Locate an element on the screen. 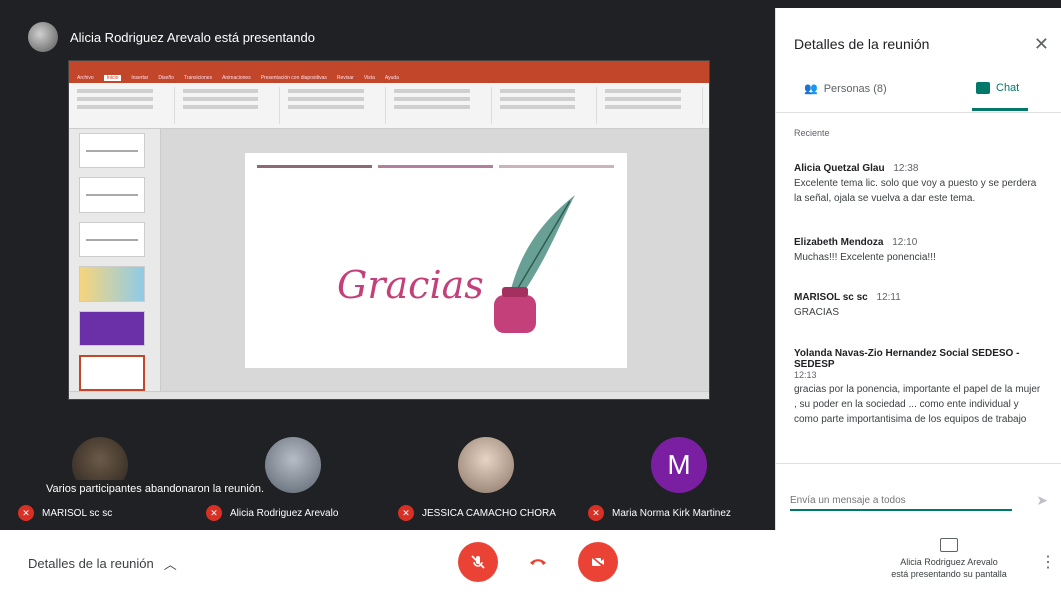 This screenshot has width=1061, height=592. participant-name-tag: ✕ Maria Norma Kirk Martinez is located at coordinates (659, 513).